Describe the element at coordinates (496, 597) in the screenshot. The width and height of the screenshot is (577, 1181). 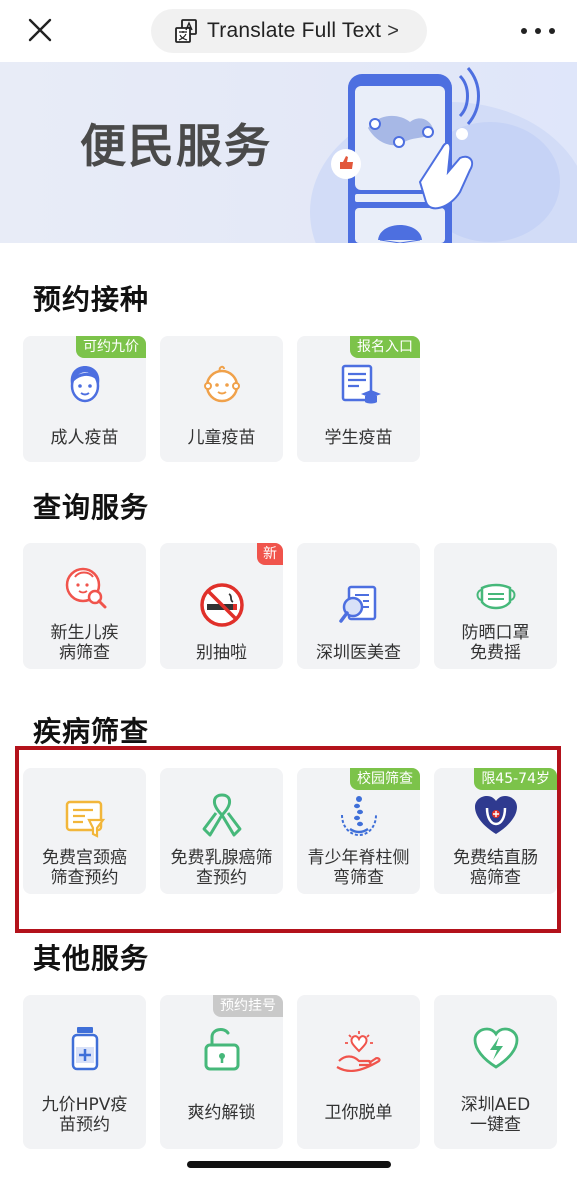
I see `face-mask-icon` at that location.